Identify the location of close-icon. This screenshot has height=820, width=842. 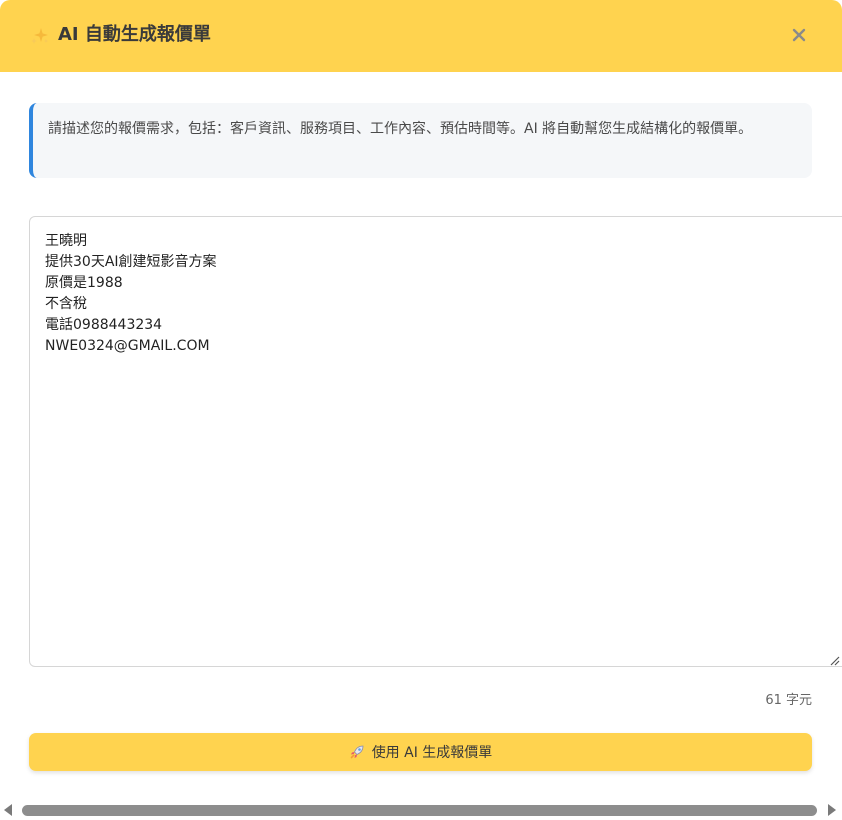
(799, 35).